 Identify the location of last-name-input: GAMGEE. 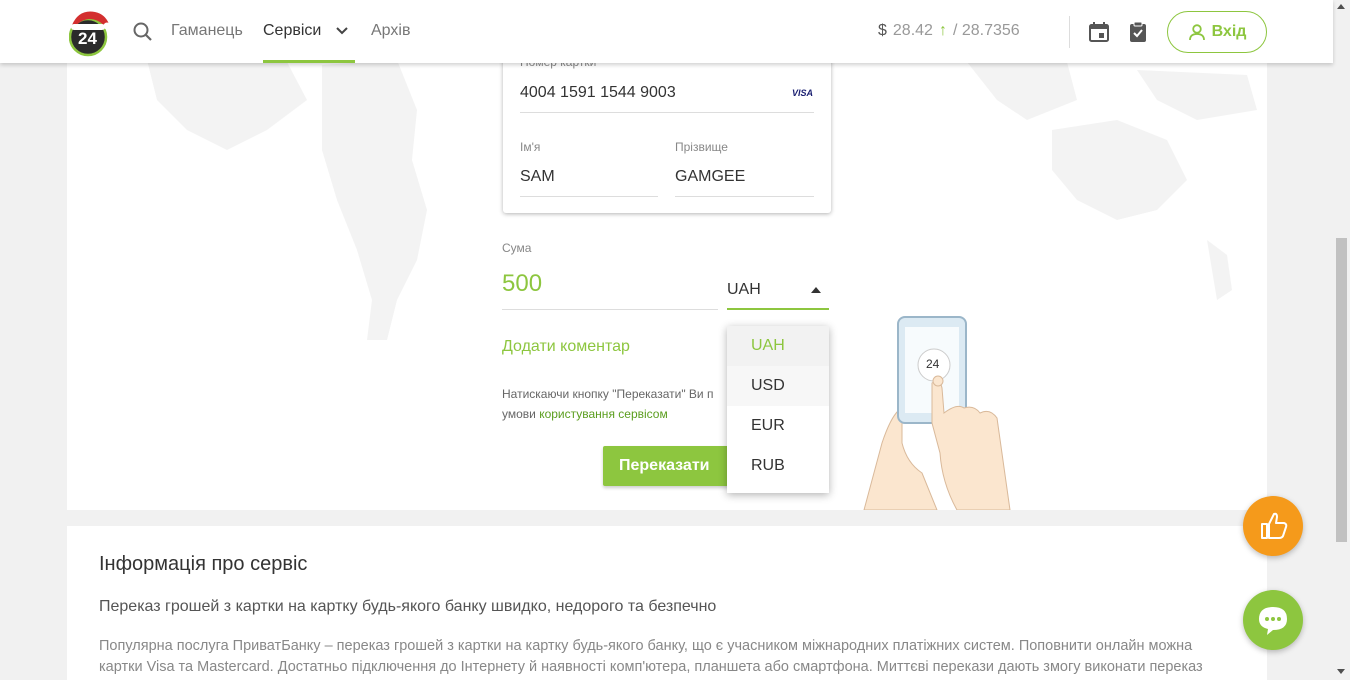
(710, 177).